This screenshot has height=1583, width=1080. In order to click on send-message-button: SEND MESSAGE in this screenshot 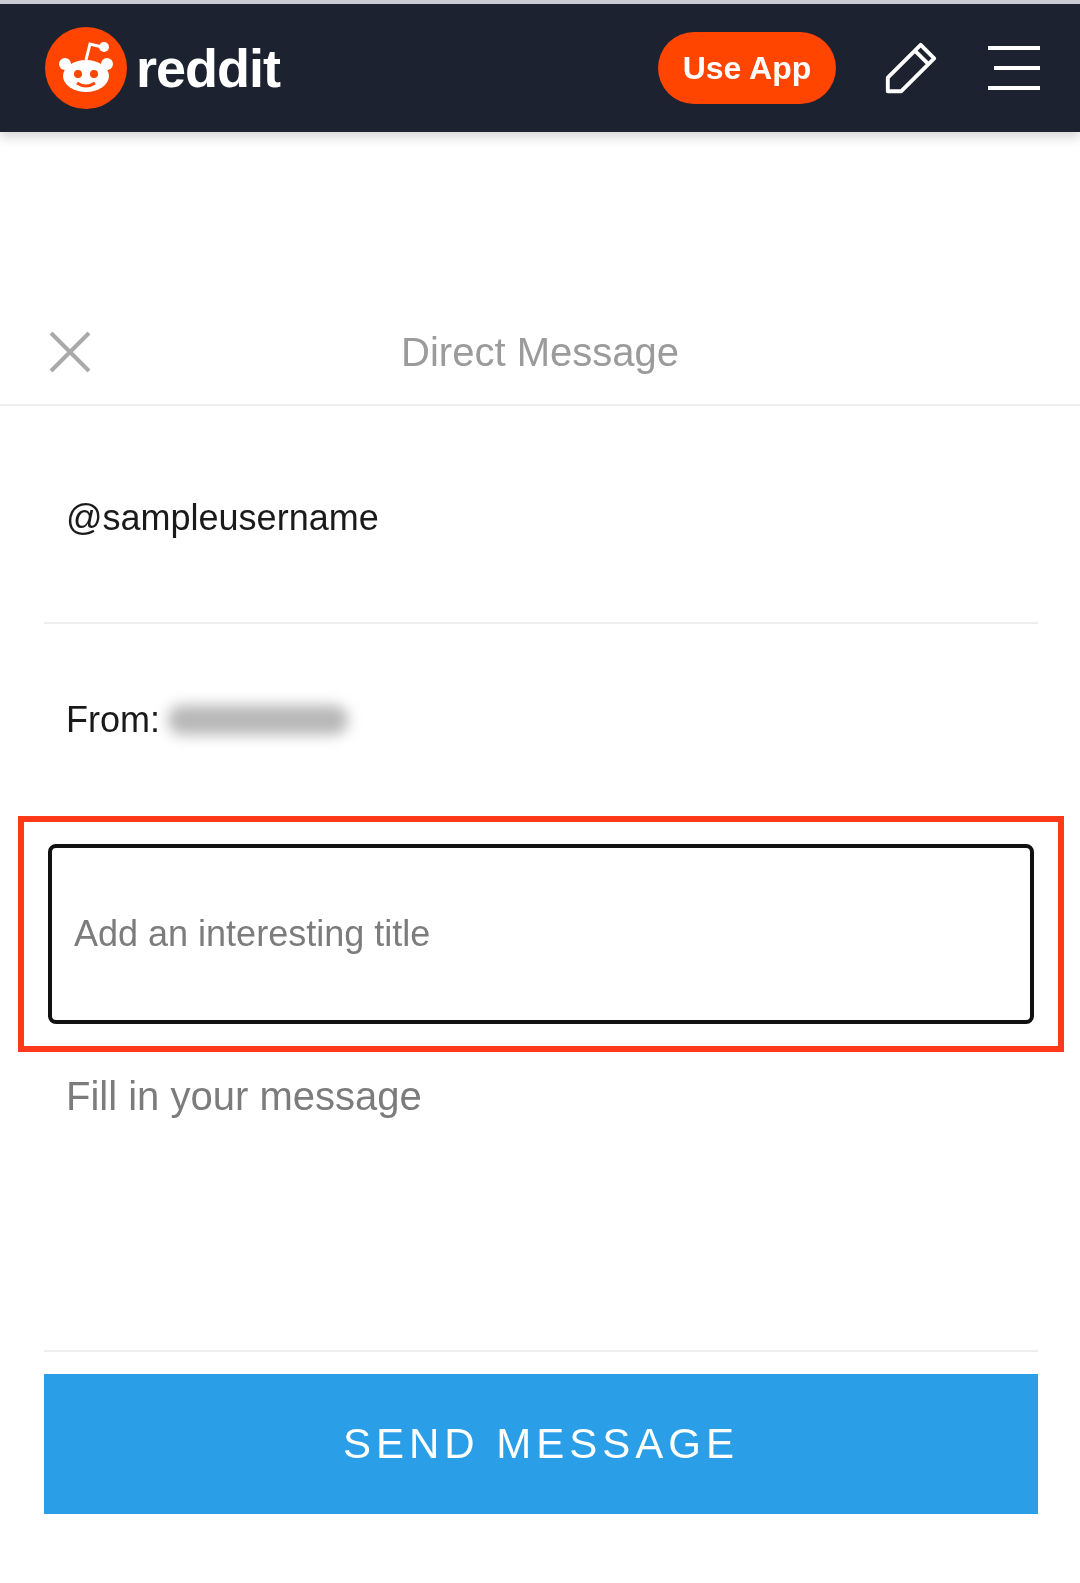, I will do `click(541, 1444)`.